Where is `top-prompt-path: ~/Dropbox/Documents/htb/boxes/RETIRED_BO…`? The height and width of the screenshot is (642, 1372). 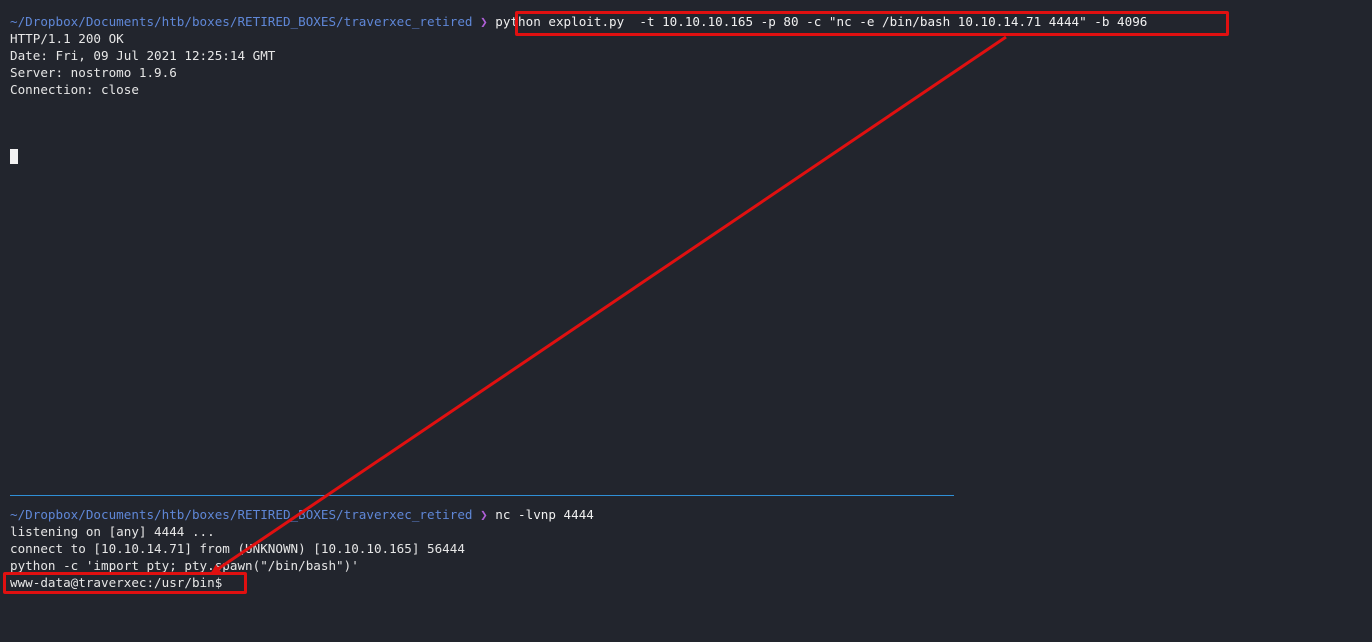 top-prompt-path: ~/Dropbox/Documents/htb/boxes/RETIRED_BO… is located at coordinates (241, 21).